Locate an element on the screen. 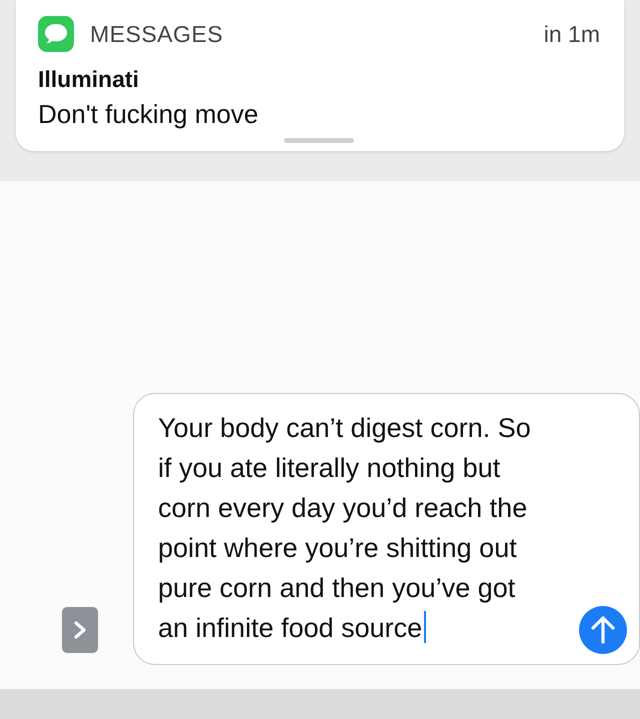  chat-bubble-icon is located at coordinates (56, 34).